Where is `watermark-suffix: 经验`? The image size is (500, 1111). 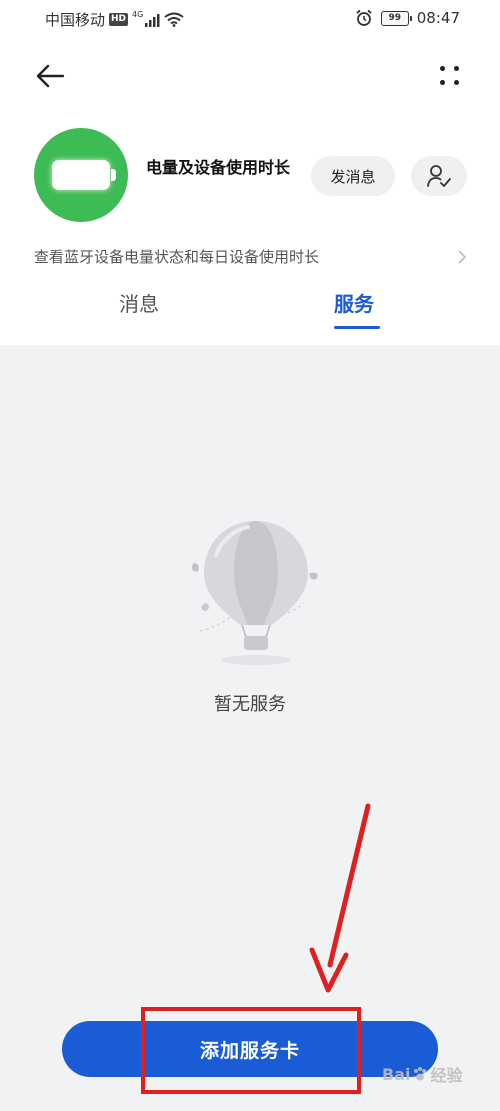 watermark-suffix: 经验 is located at coordinates (446, 1075).